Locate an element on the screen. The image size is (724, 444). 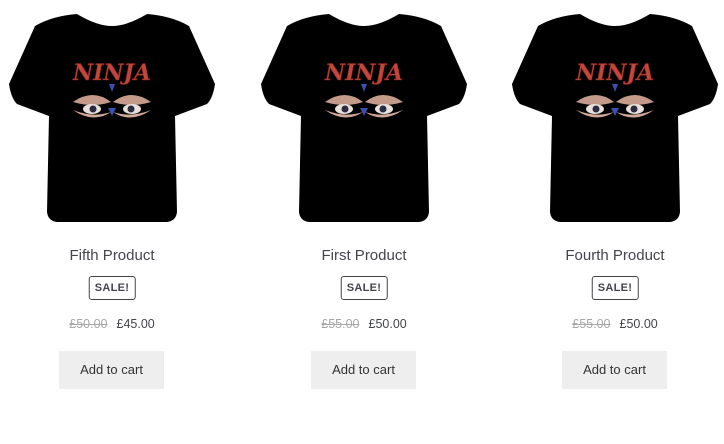
old-price: £50.00 is located at coordinates (88, 324).